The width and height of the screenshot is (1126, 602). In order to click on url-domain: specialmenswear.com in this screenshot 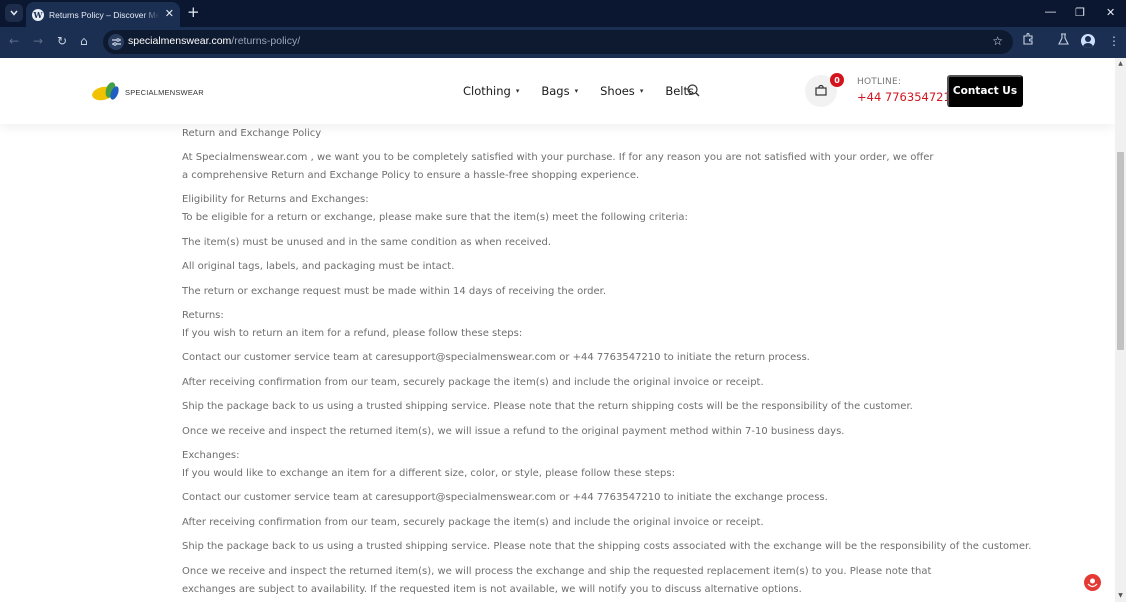, I will do `click(180, 41)`.